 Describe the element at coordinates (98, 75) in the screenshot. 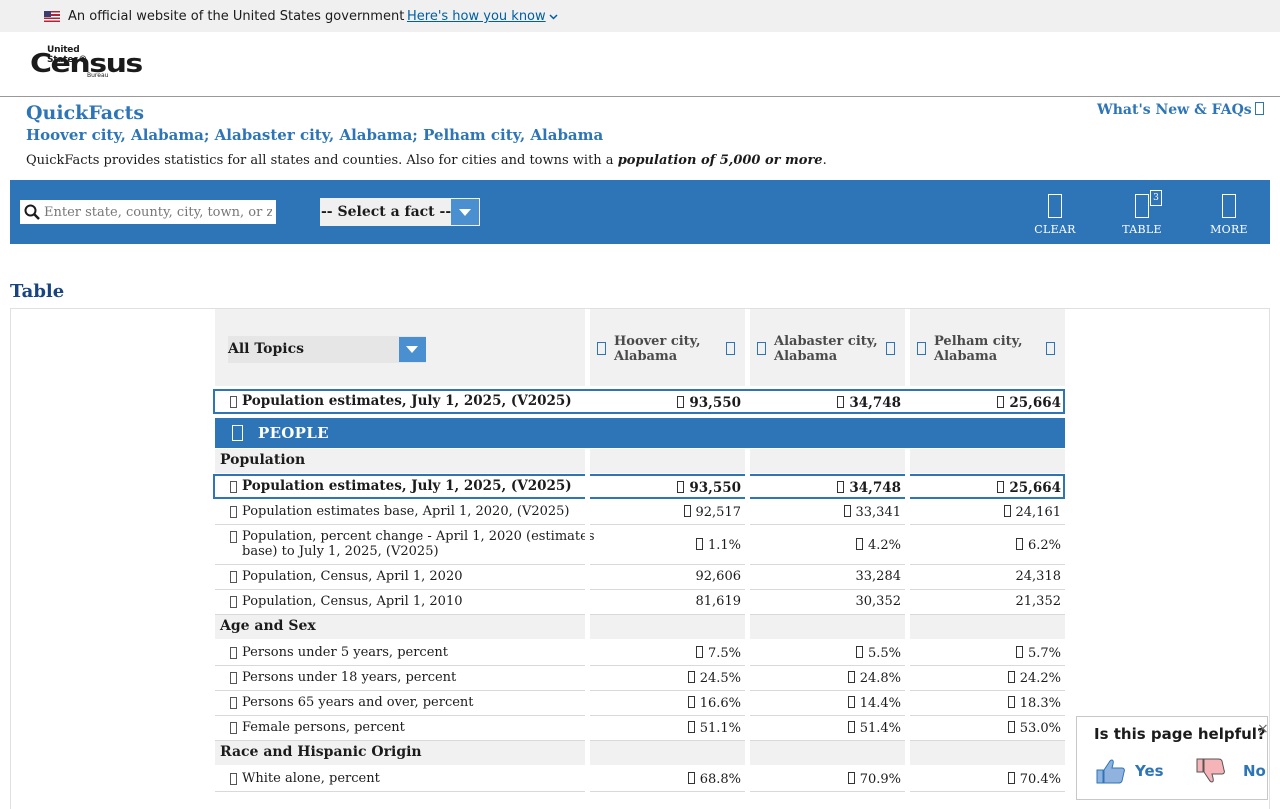

I see `logo-bottom-text: Bureau` at that location.